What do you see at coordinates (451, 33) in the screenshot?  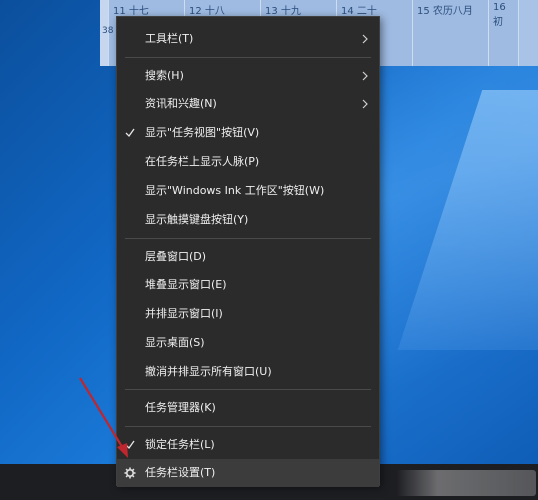 I see `calendar-day: 15 农历八月` at bounding box center [451, 33].